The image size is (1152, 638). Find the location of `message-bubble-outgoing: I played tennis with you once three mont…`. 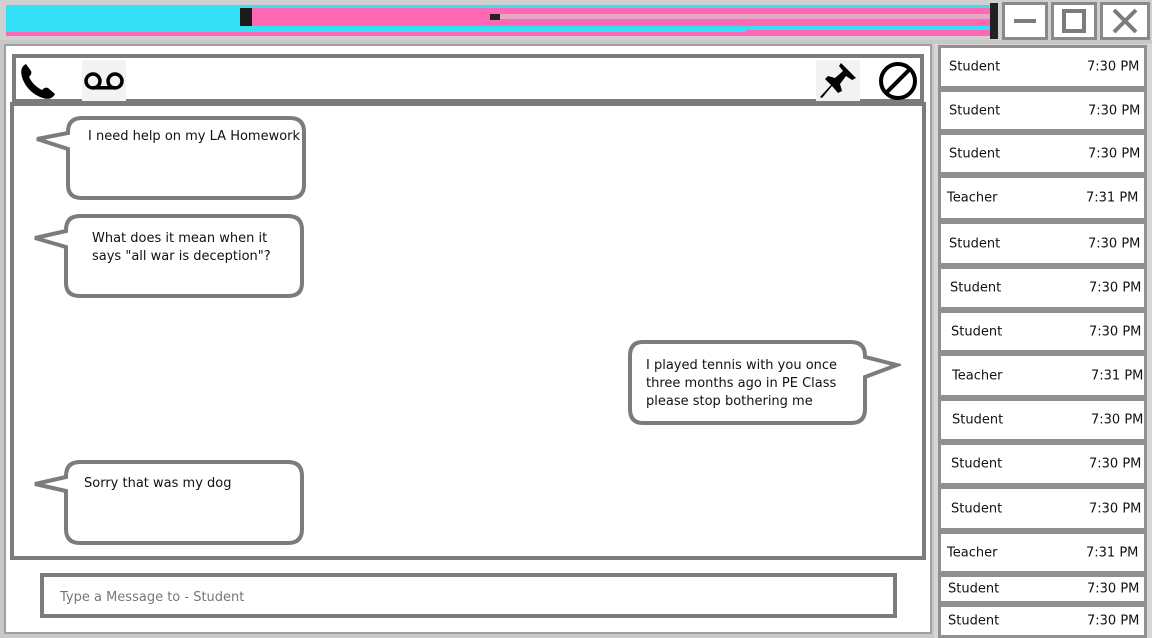

message-bubble-outgoing: I played tennis with you once three mont… is located at coordinates (764, 383).